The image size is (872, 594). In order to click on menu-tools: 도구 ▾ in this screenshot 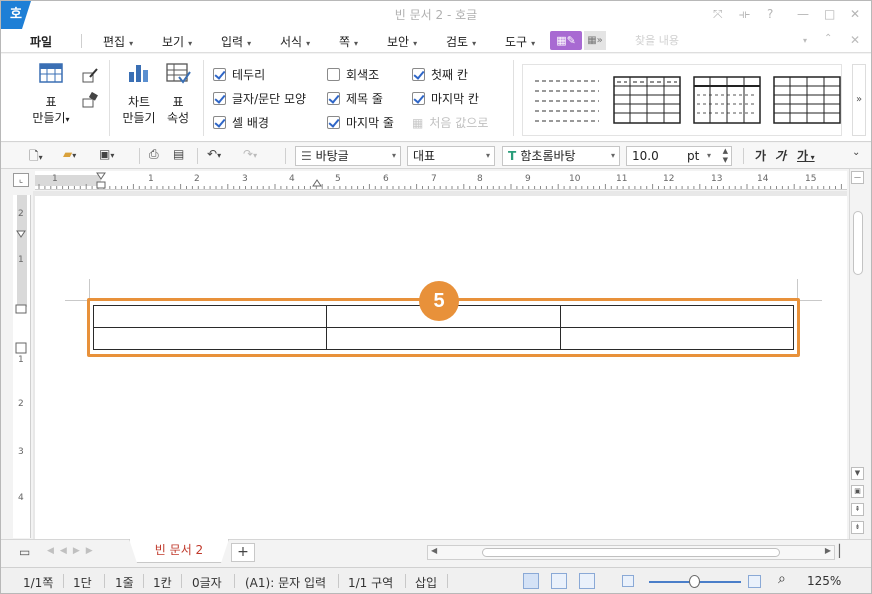, I will do `click(520, 41)`.